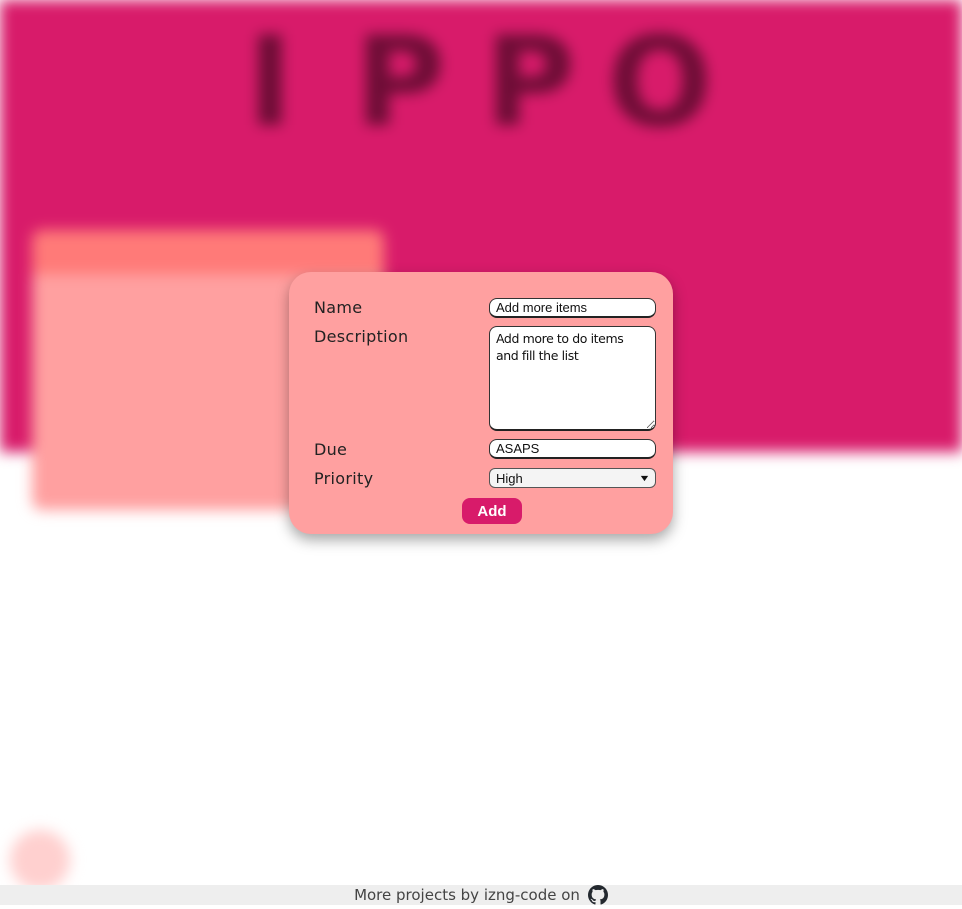  I want to click on priority-select: High ▼, so click(572, 478).